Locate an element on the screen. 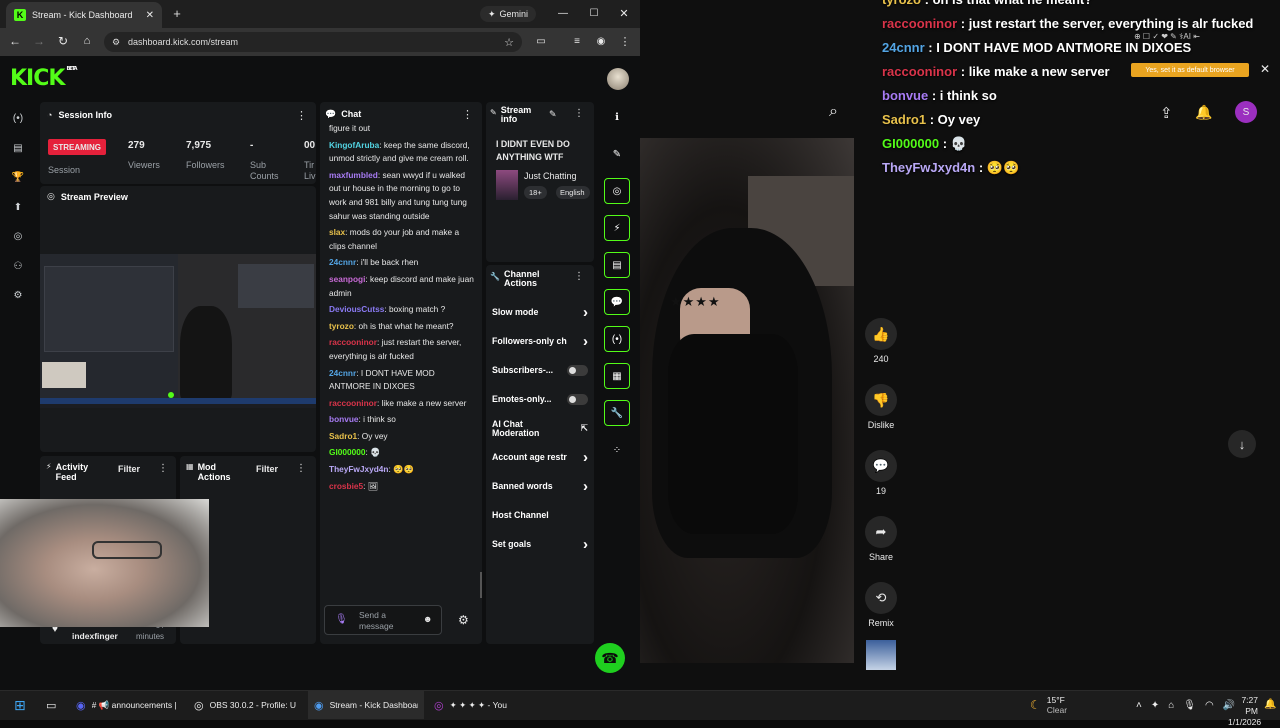  activity-menu-icon: ⋮ is located at coordinates (163, 468).